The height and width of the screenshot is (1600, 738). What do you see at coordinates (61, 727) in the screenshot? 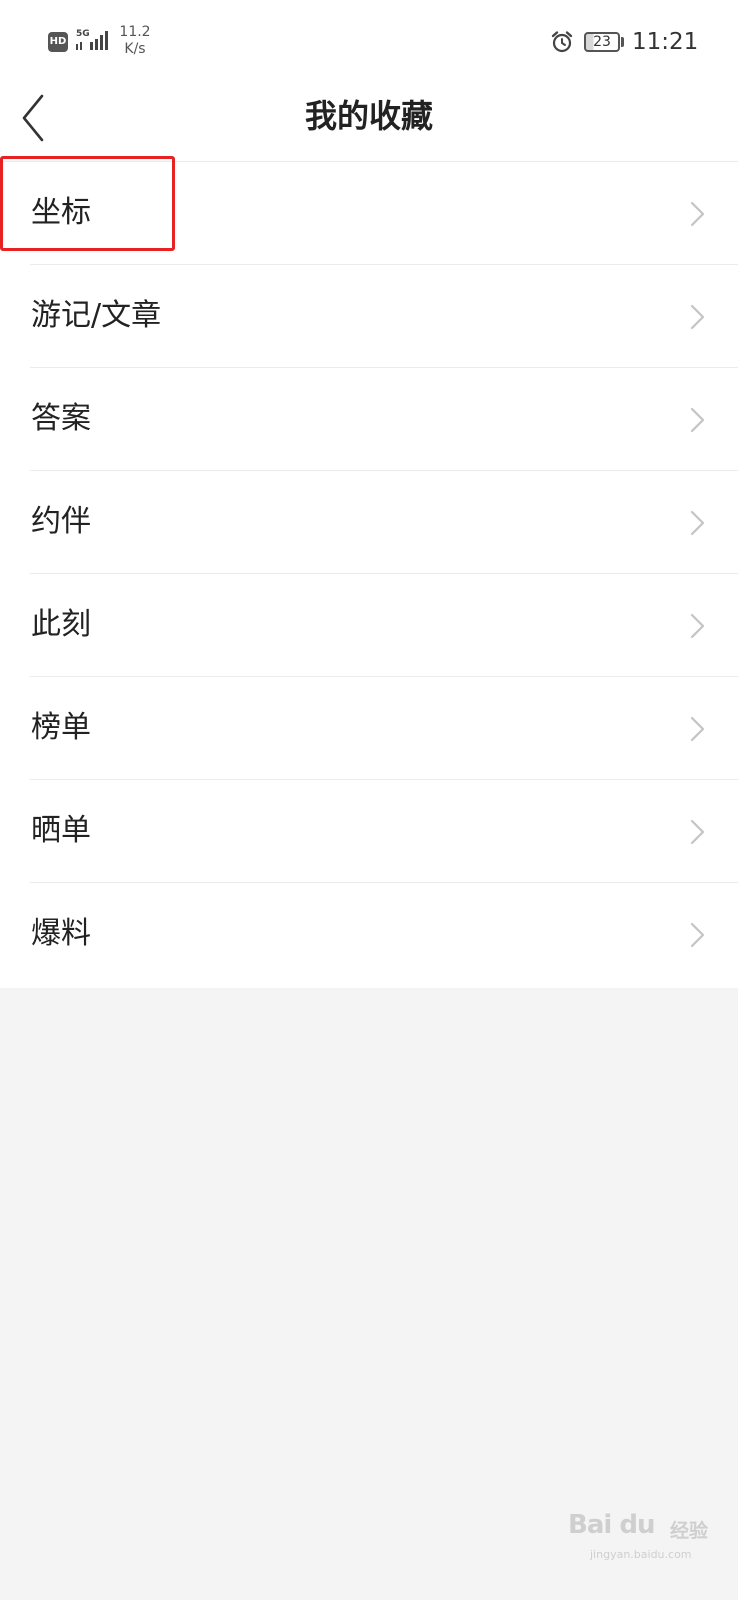
I see `list-item-label: 榜单` at bounding box center [61, 727].